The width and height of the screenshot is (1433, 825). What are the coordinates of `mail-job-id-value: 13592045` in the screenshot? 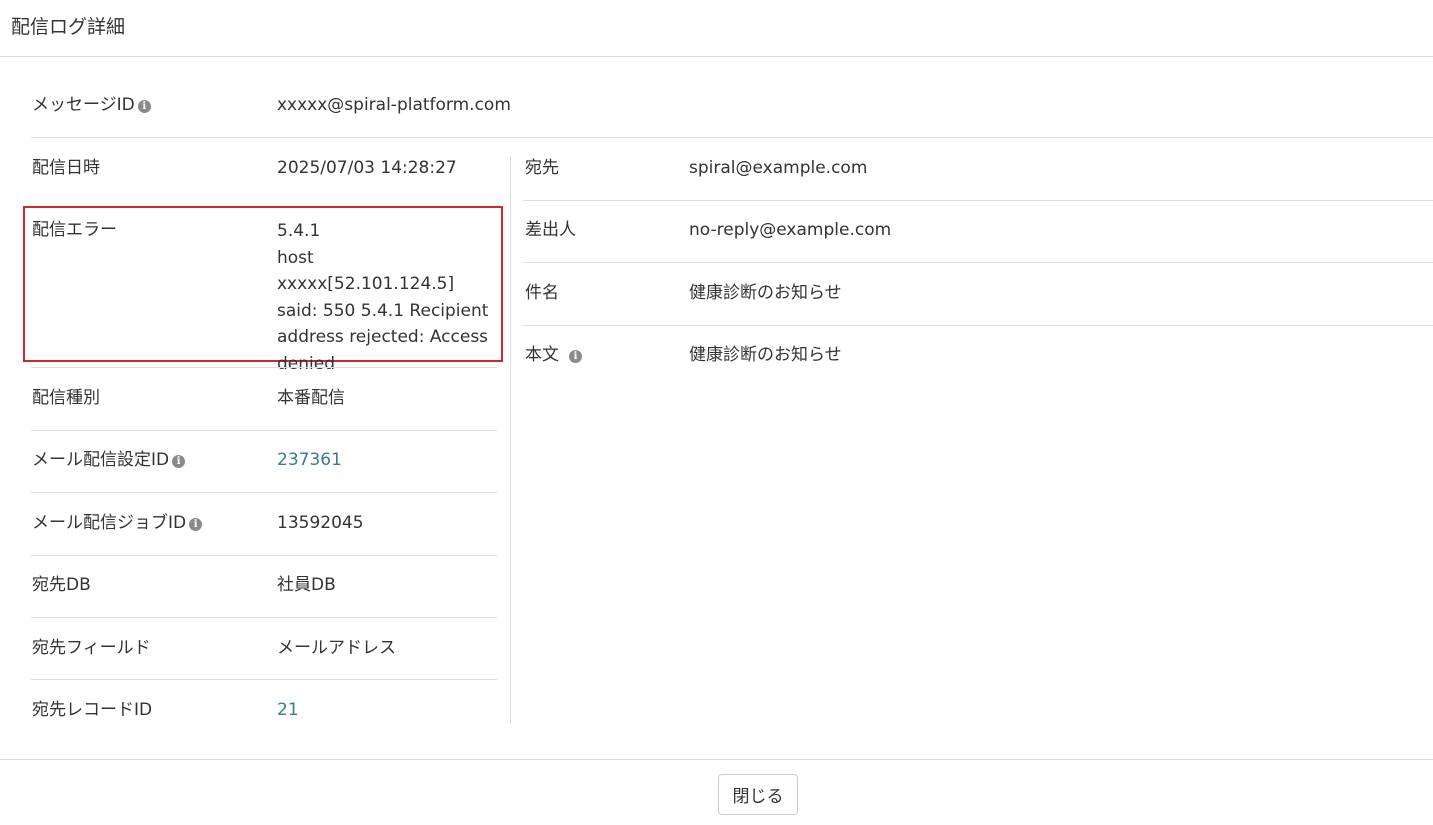 It's located at (320, 523).